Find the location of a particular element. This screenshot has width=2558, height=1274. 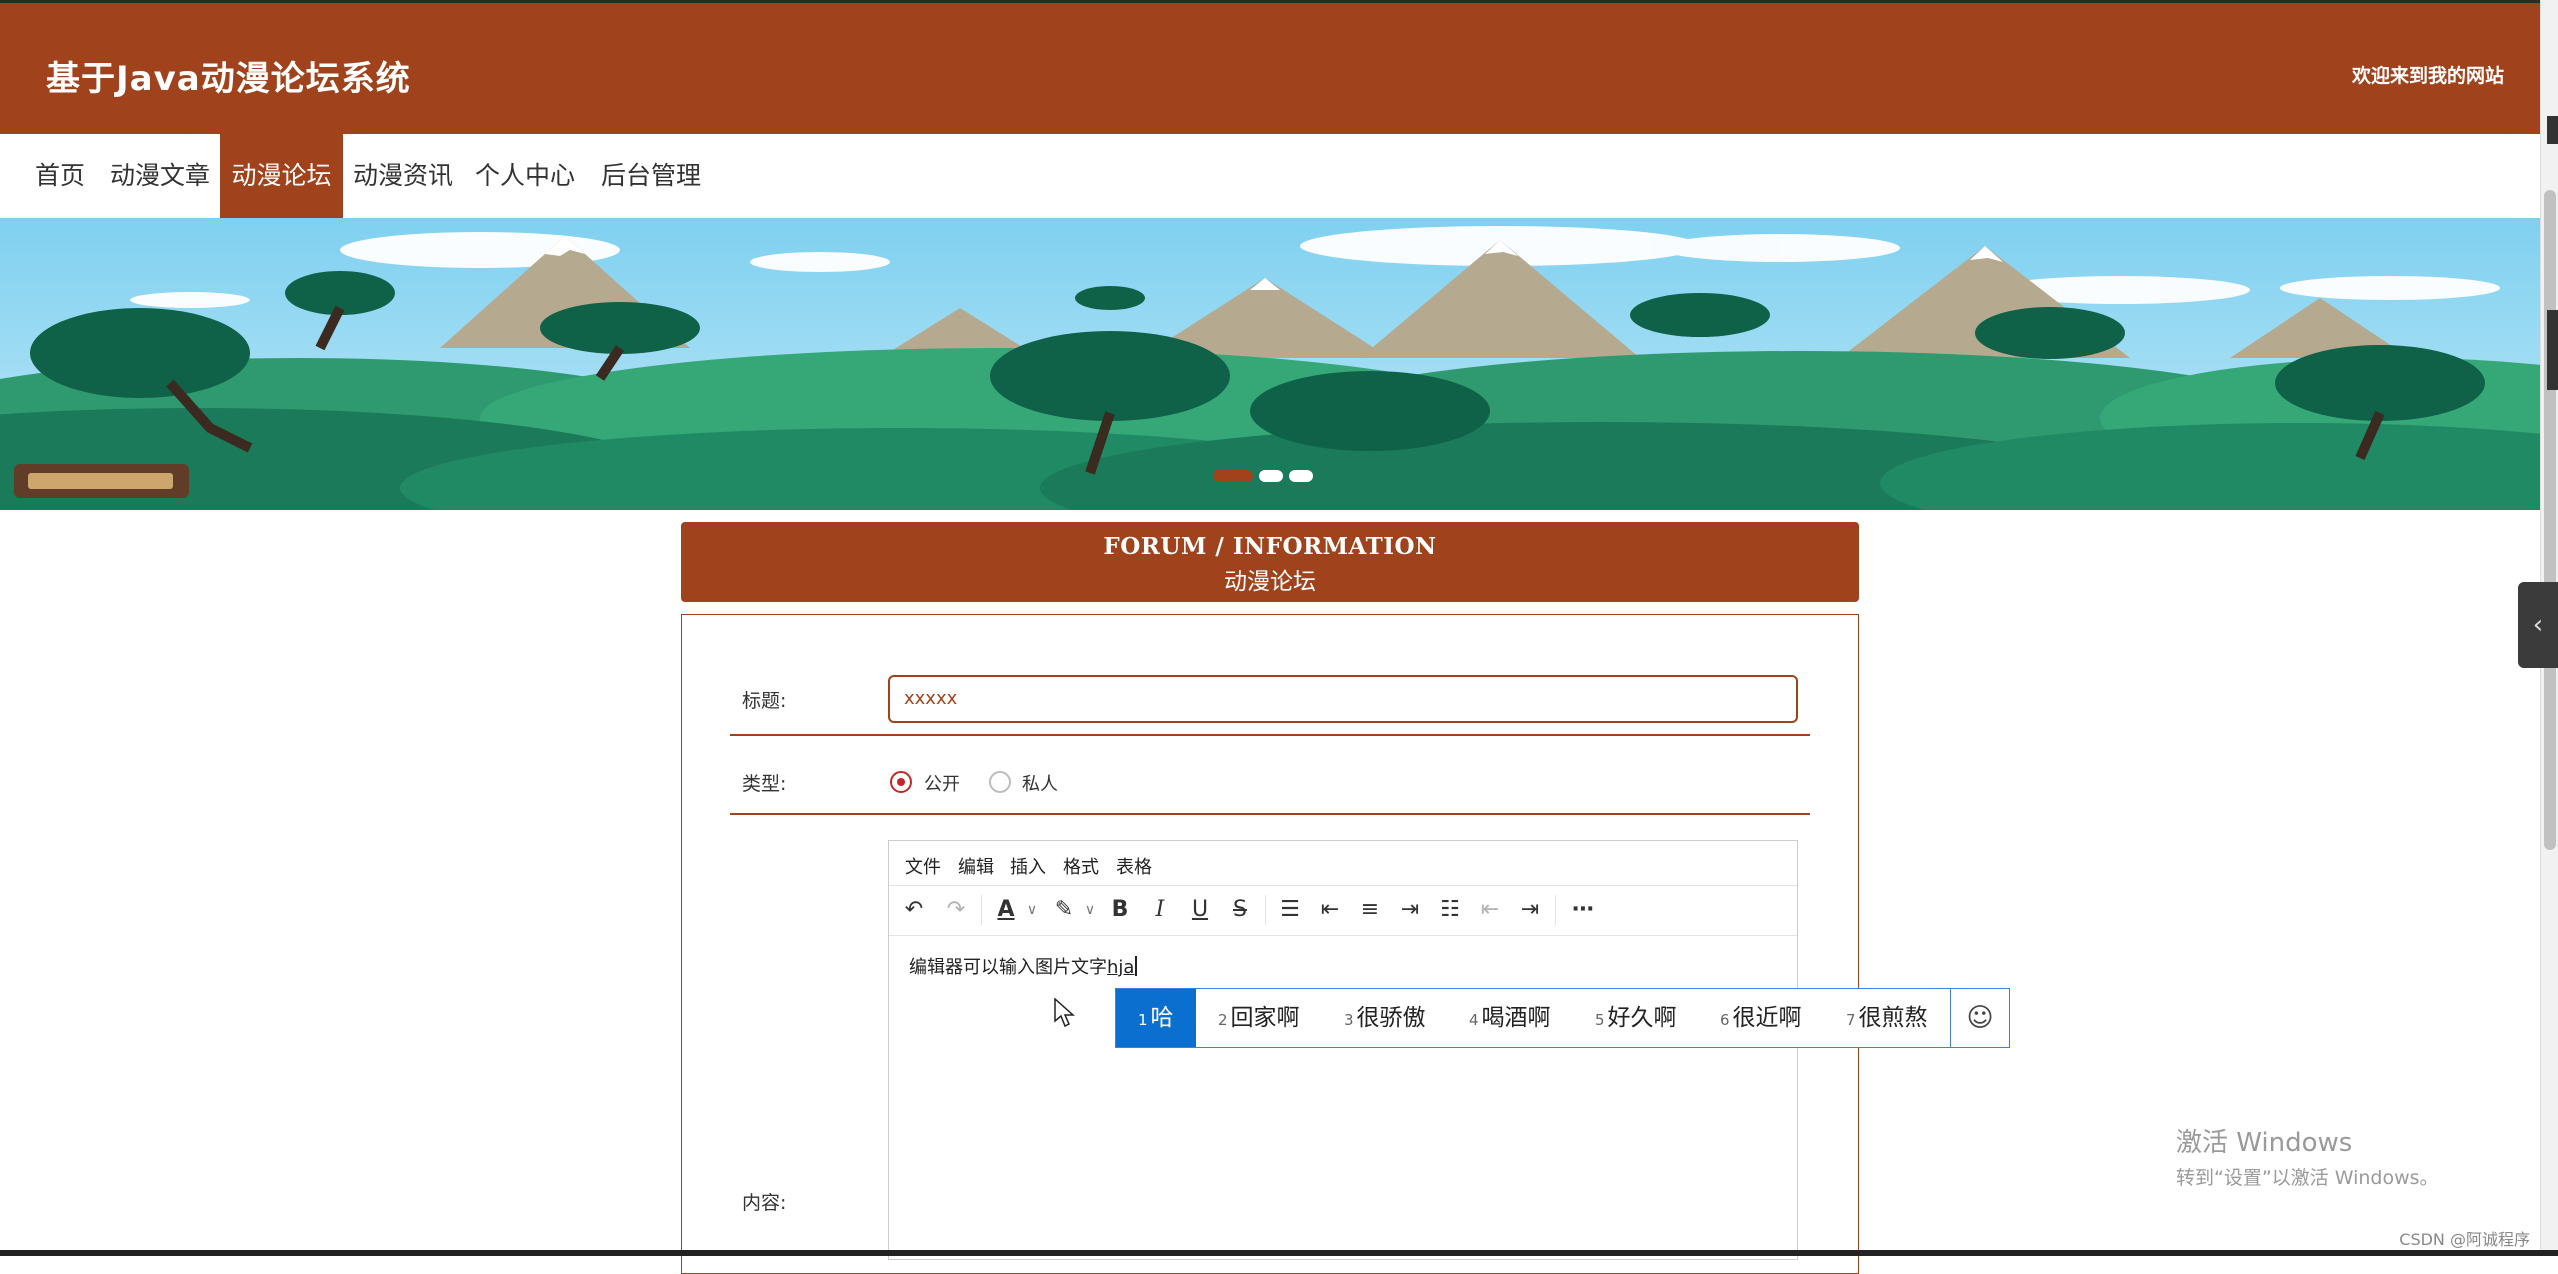

editor-content: 编辑器可以输入图片文字hja is located at coordinates (1023, 966).